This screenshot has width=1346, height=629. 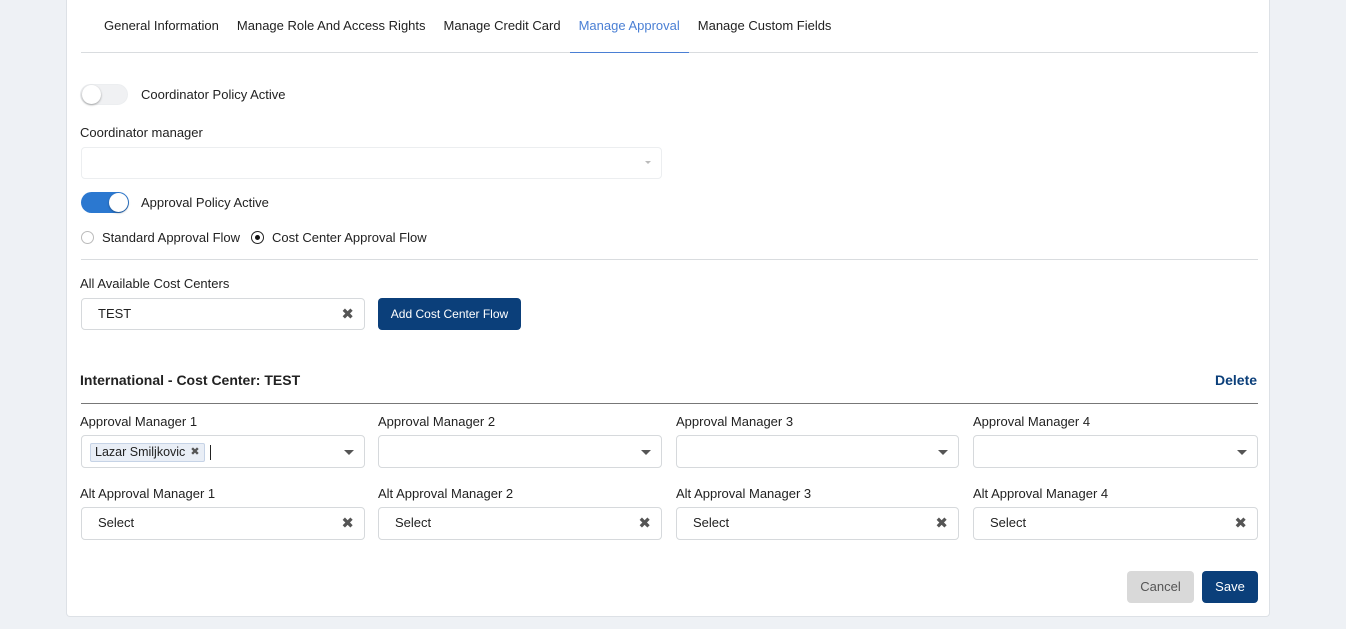 I want to click on approval-manager-4-select, so click(x=1115, y=451).